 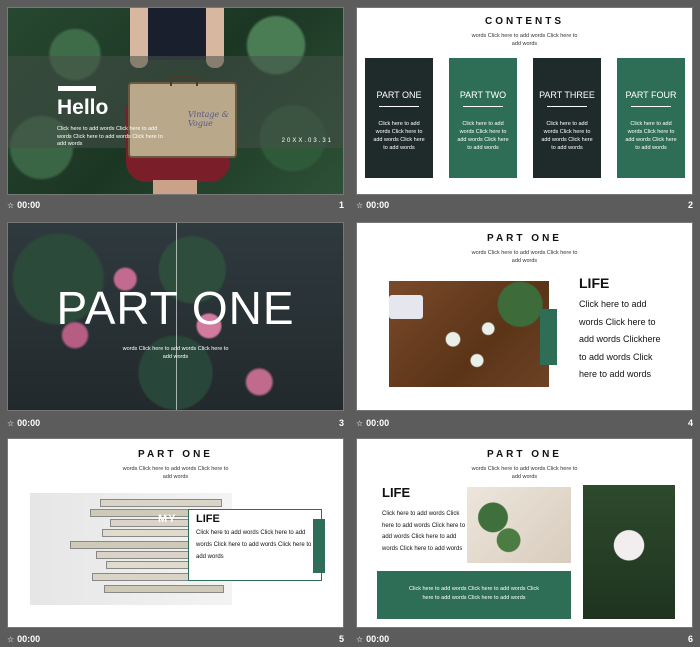 What do you see at coordinates (341, 205) in the screenshot?
I see `slide-number: 1` at bounding box center [341, 205].